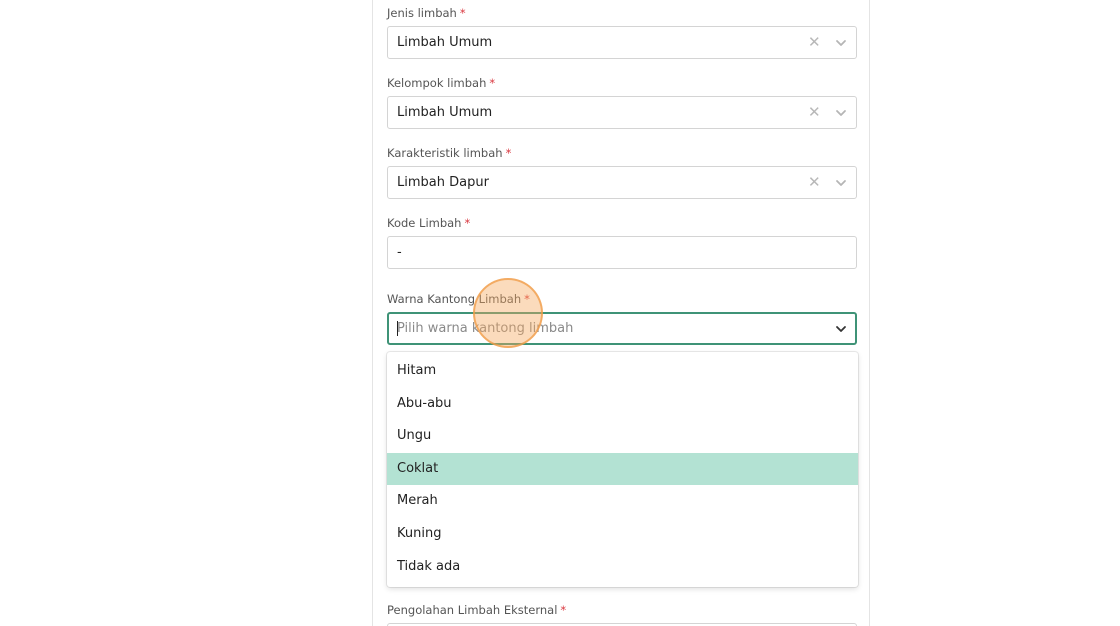  Describe the element at coordinates (622, 42) in the screenshot. I see `jenis-limbah-select: Limbah Umum ✕` at that location.